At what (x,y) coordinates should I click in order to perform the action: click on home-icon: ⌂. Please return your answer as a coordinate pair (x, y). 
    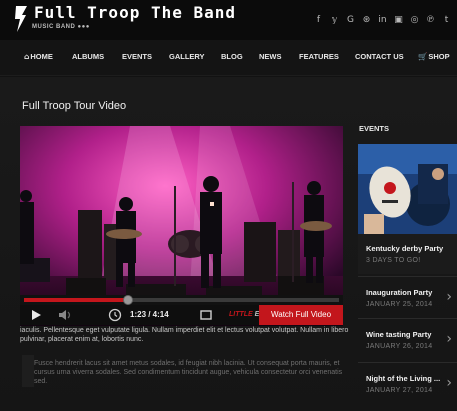
    Looking at the image, I should click on (27, 56).